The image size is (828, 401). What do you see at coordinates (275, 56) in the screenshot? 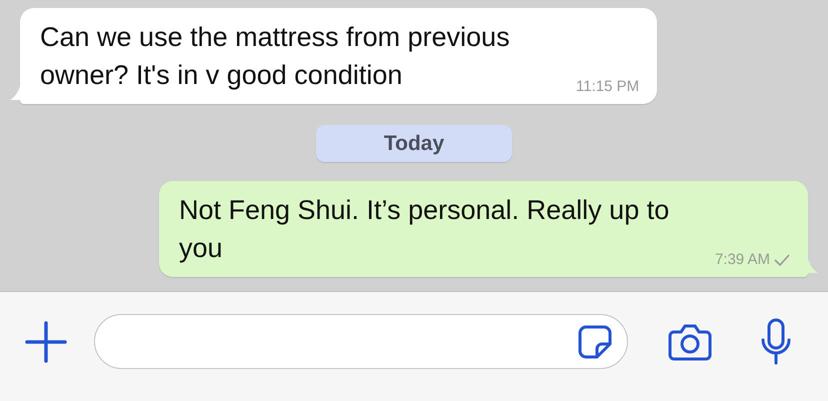
I see `message-text: Can we use the mattress from previous owner? It's in v good condition` at bounding box center [275, 56].